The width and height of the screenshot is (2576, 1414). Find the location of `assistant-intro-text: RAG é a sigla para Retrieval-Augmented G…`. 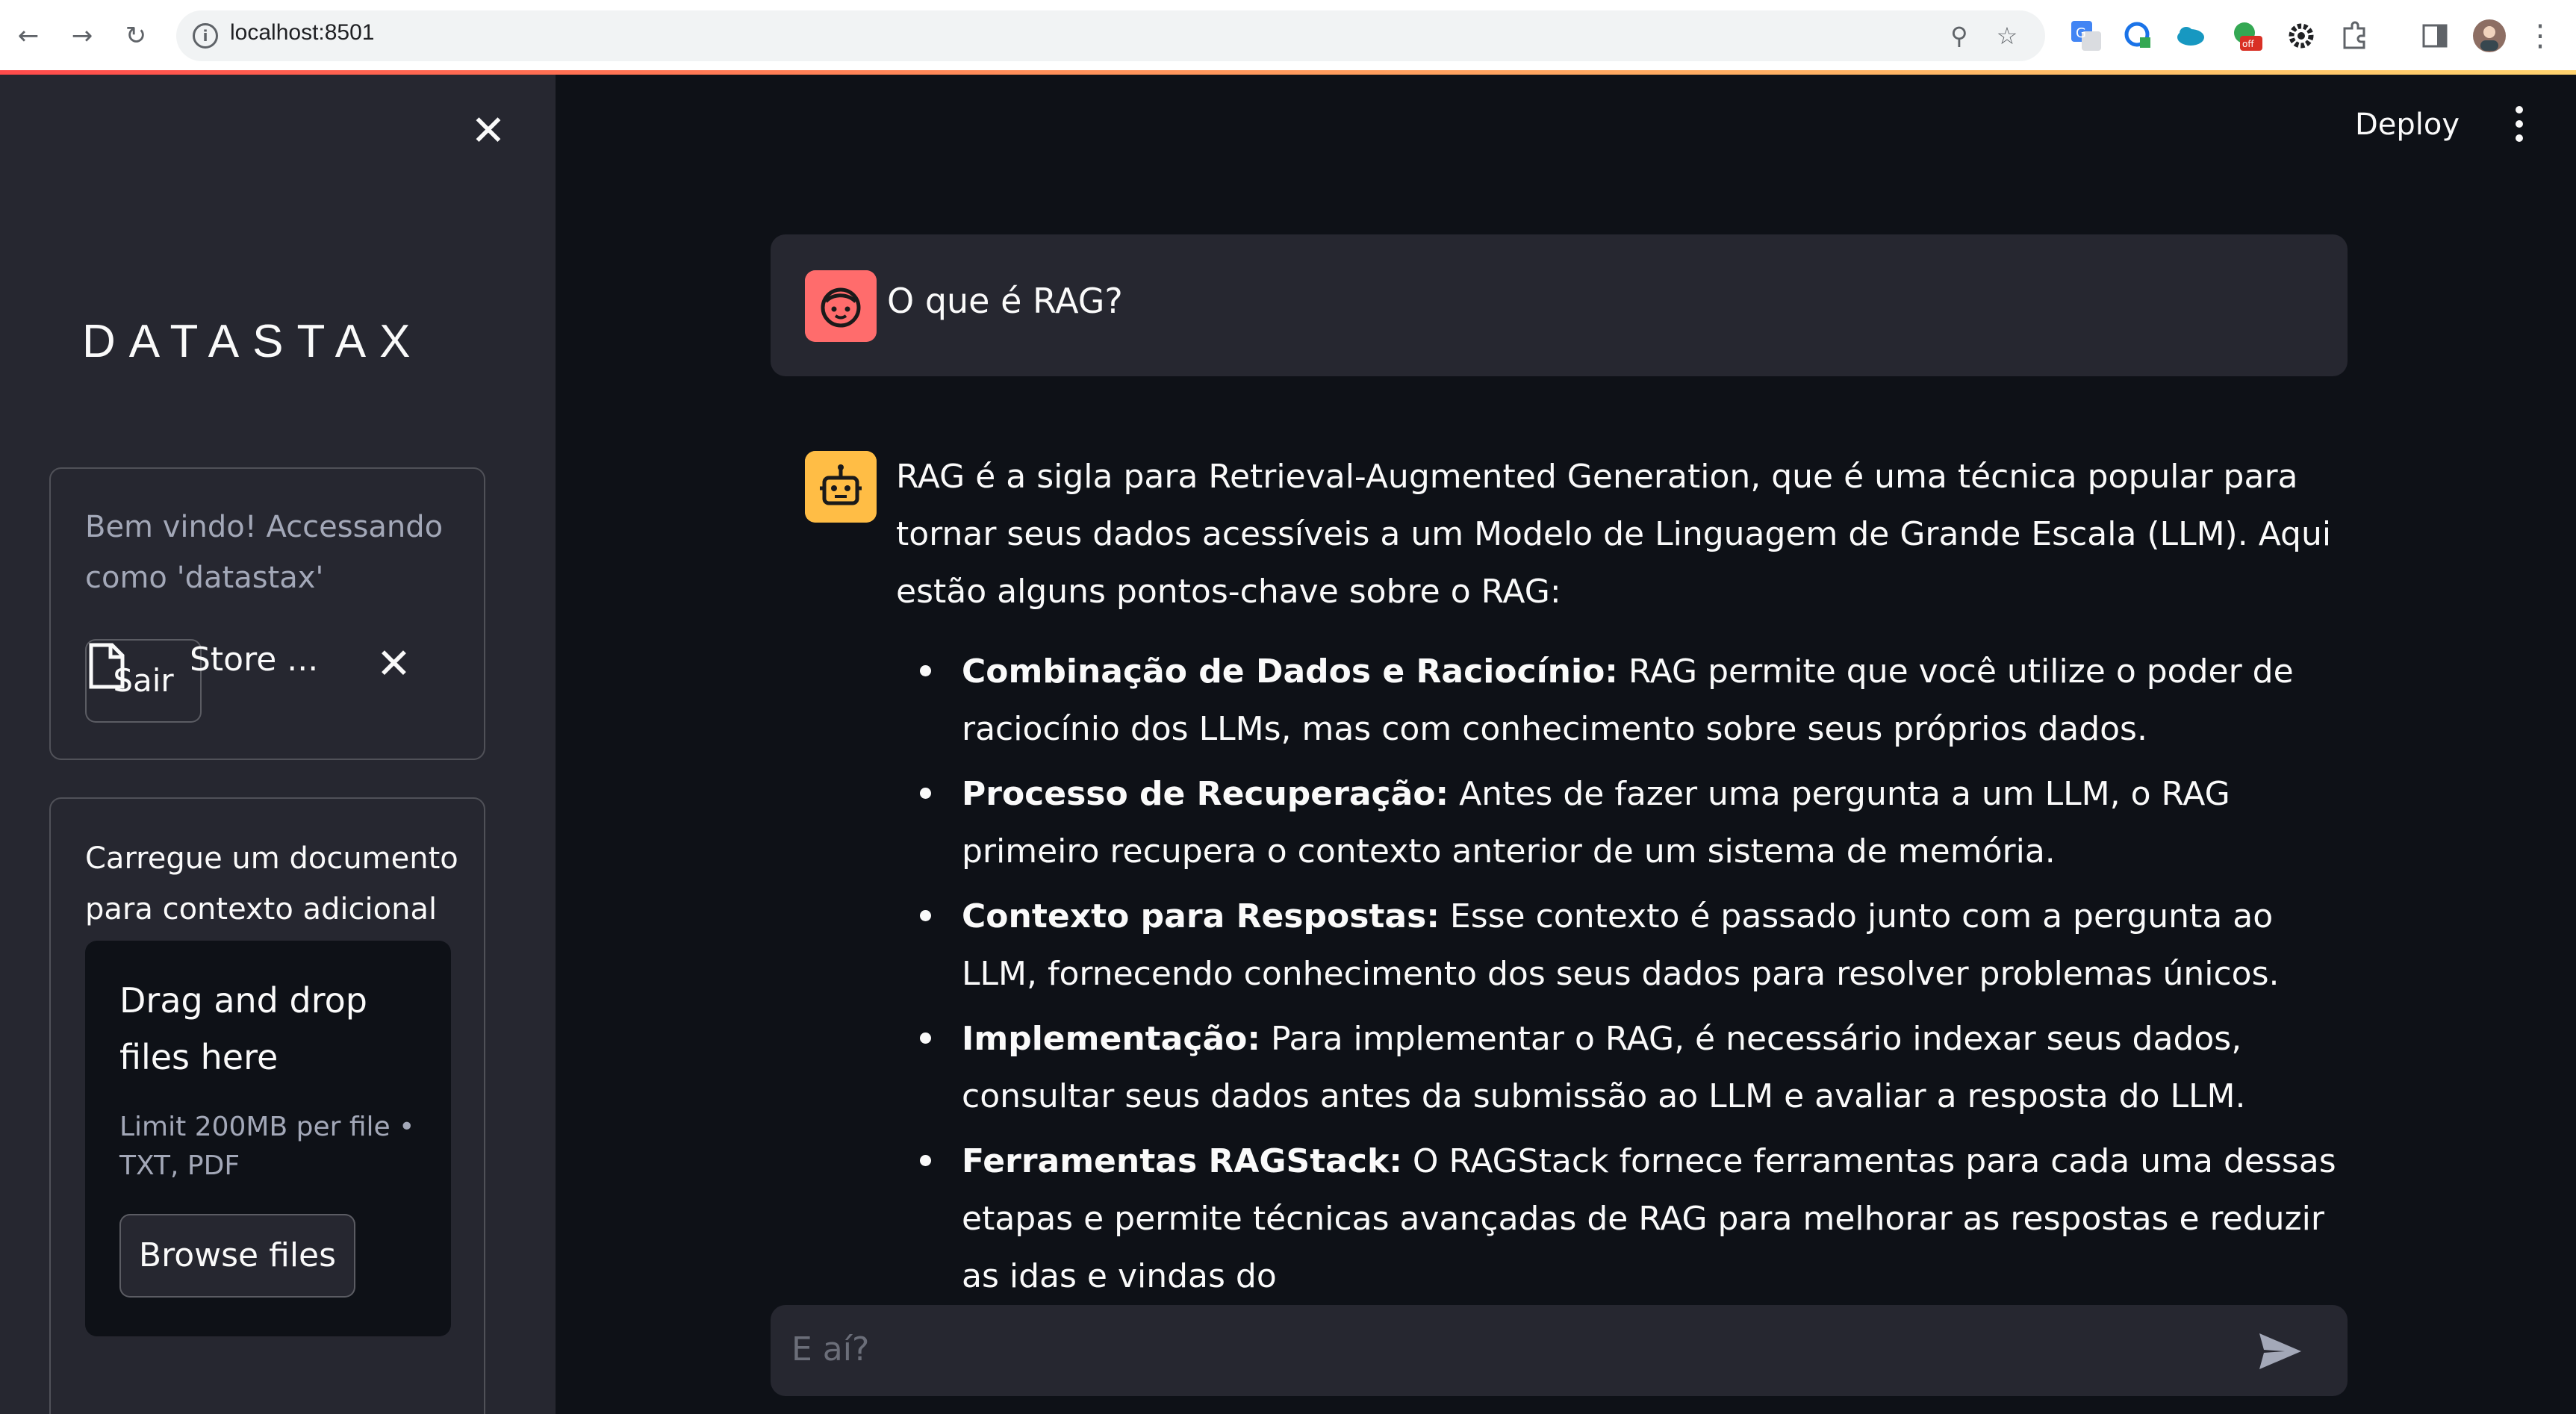

assistant-intro-text: RAG é a sigla para Retrieval-Augmented G… is located at coordinates (1614, 534).